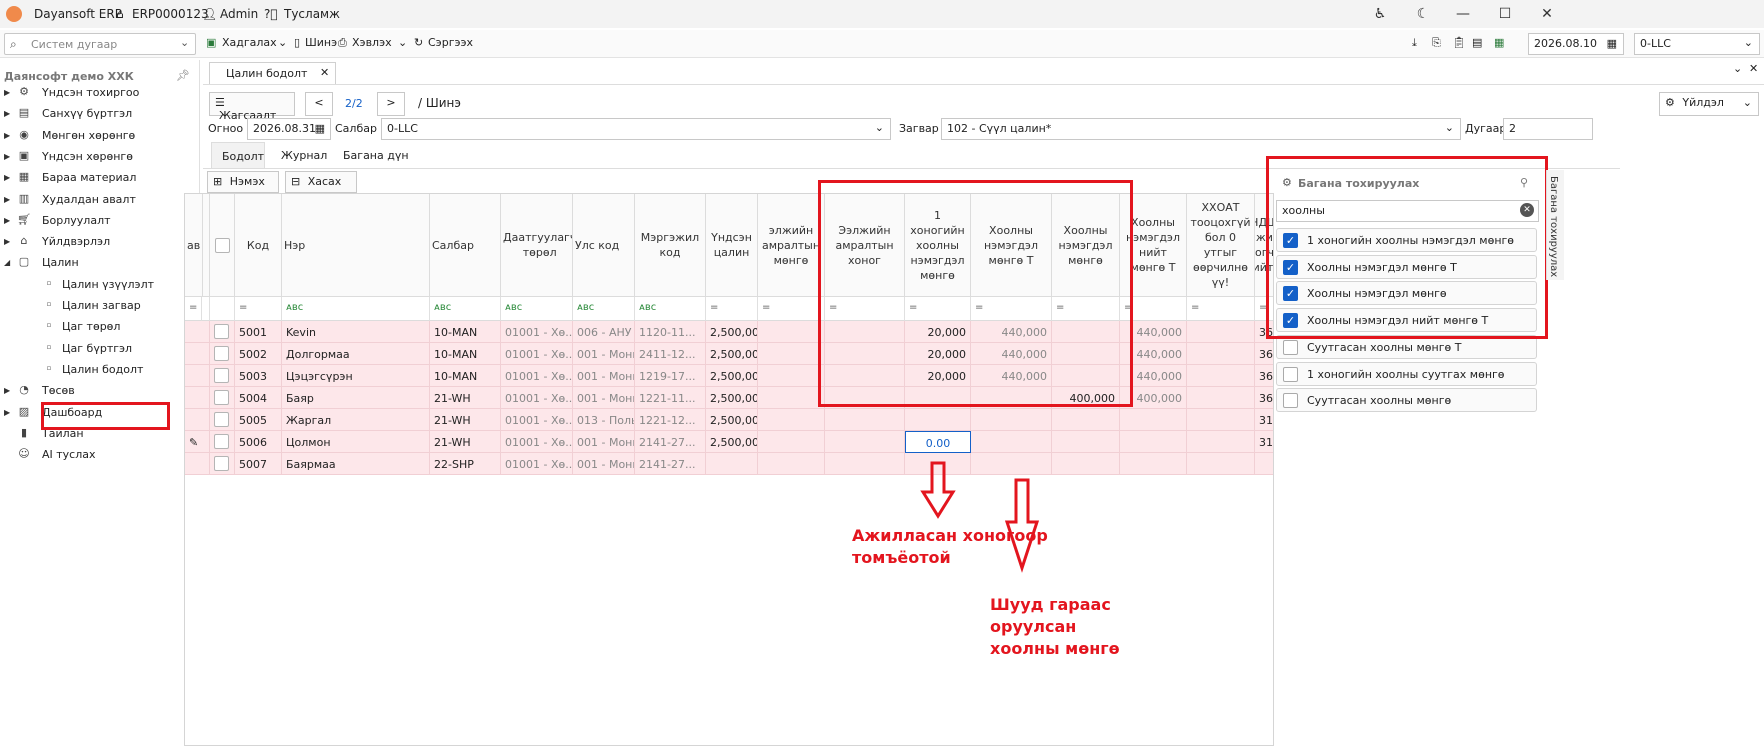 The width and height of the screenshot is (1764, 746). Describe the element at coordinates (239, 14) in the screenshot. I see `user-name: Admin` at that location.